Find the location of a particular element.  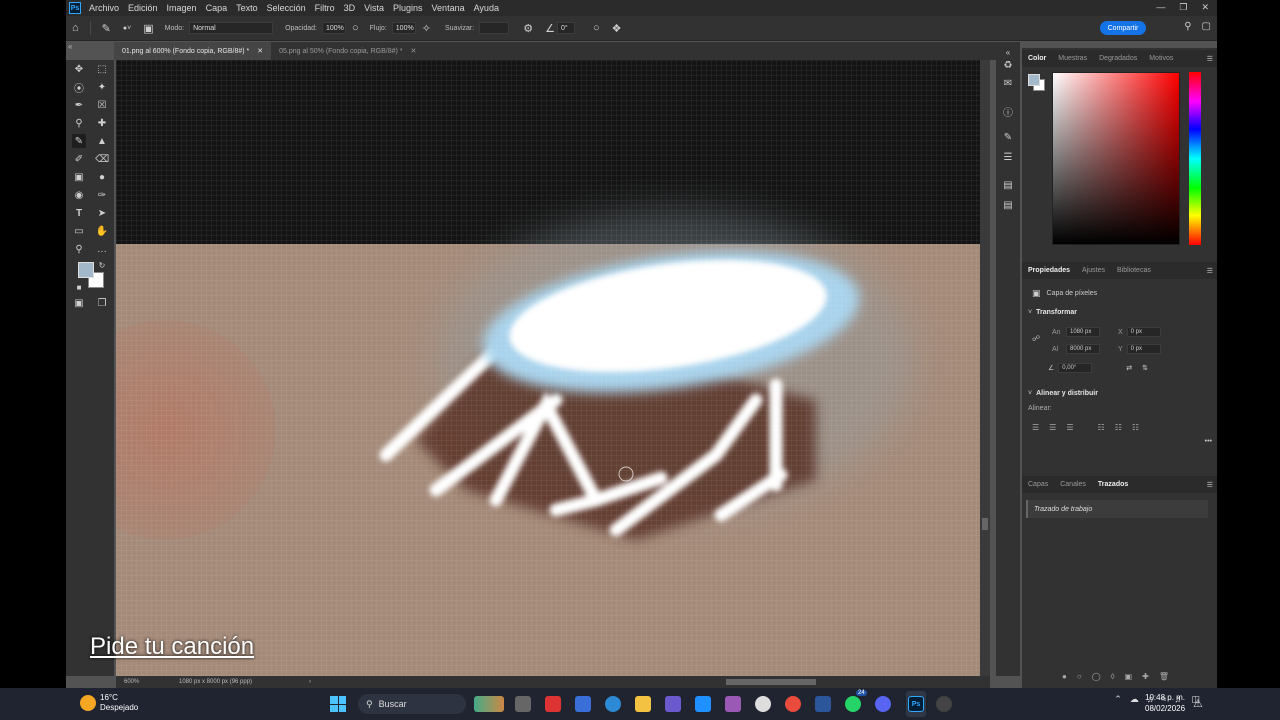

angle-field: 0,00° is located at coordinates (1075, 368).